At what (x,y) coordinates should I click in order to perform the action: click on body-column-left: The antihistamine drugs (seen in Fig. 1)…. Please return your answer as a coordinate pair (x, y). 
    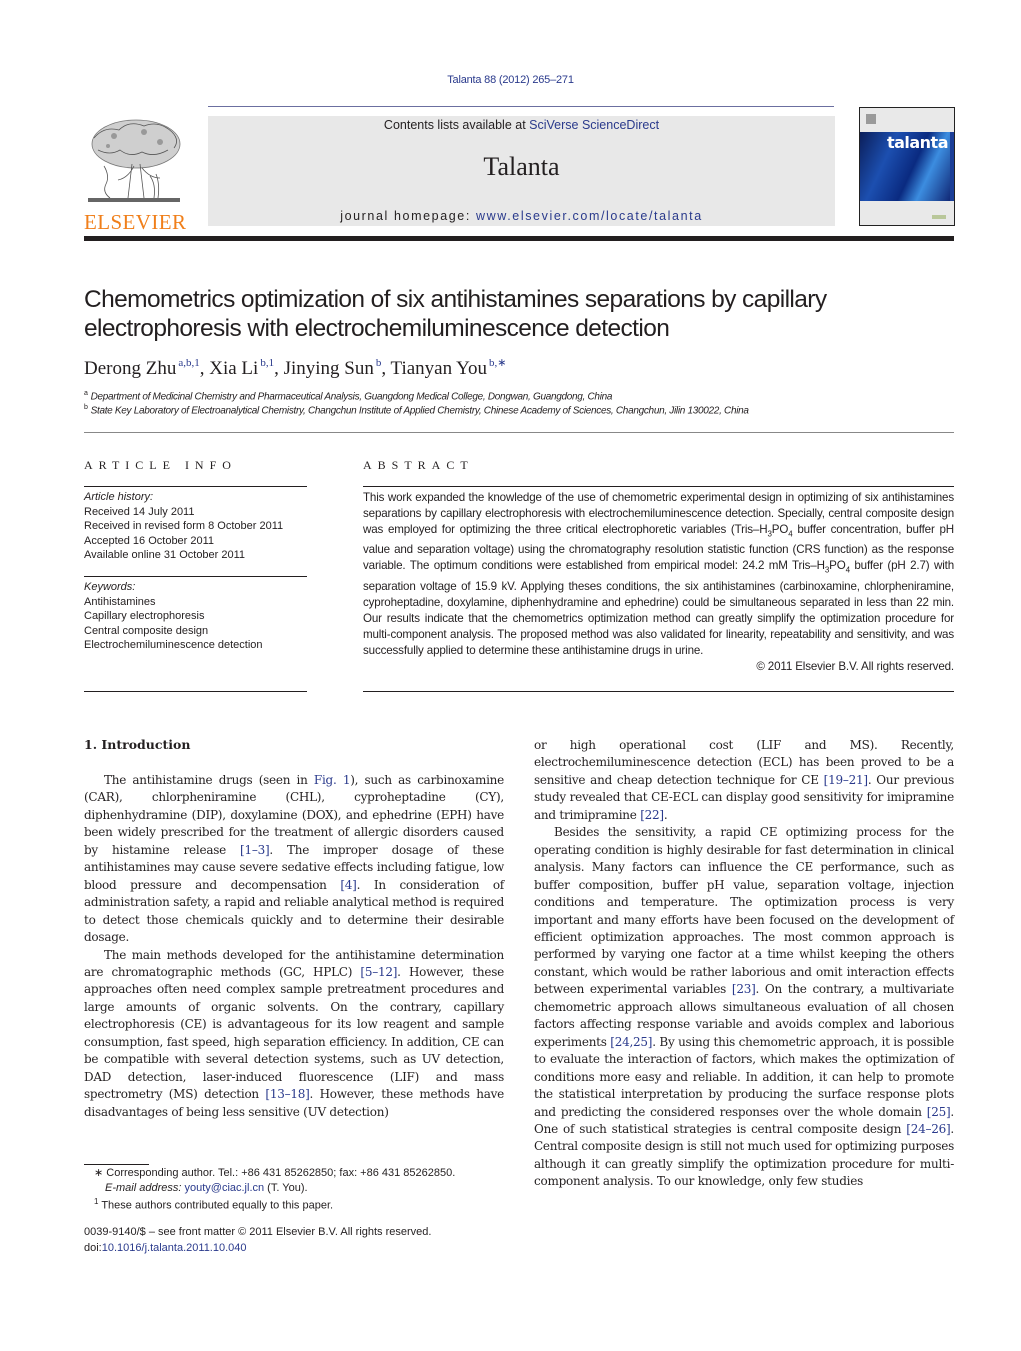
    Looking at the image, I should click on (294, 946).